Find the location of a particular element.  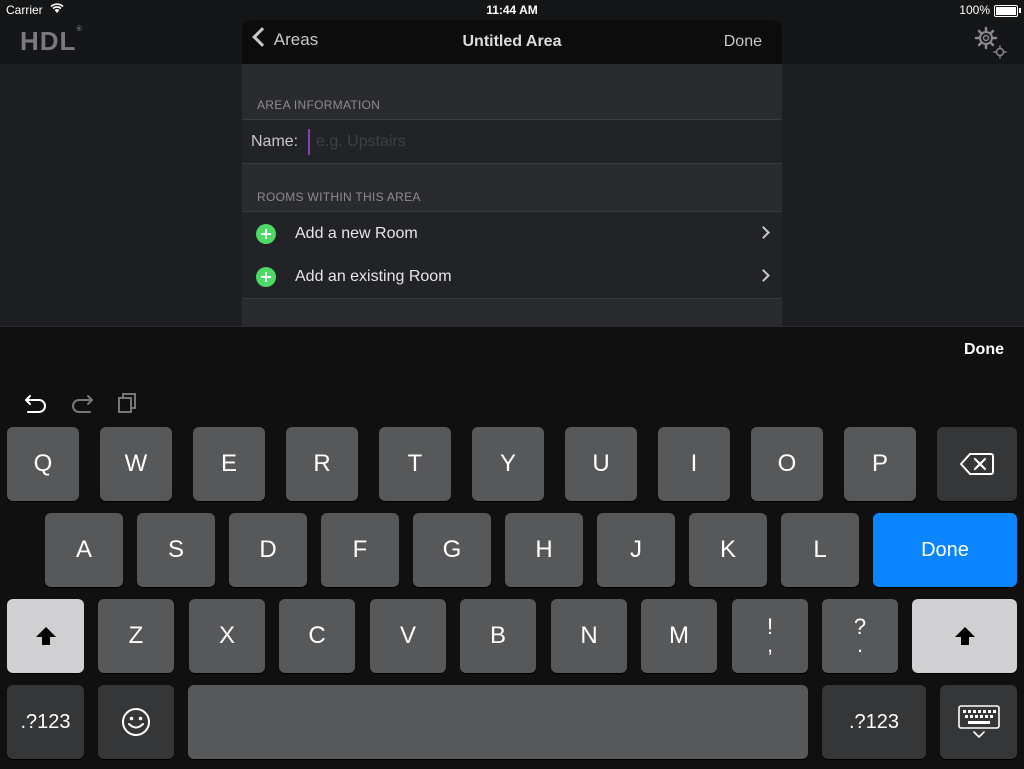

key-label: I is located at coordinates (694, 463).